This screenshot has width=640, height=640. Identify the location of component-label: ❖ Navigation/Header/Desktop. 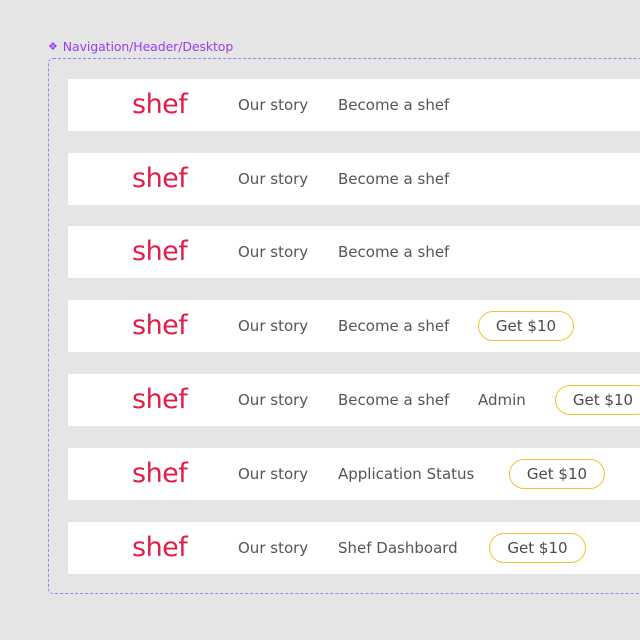
(140, 46).